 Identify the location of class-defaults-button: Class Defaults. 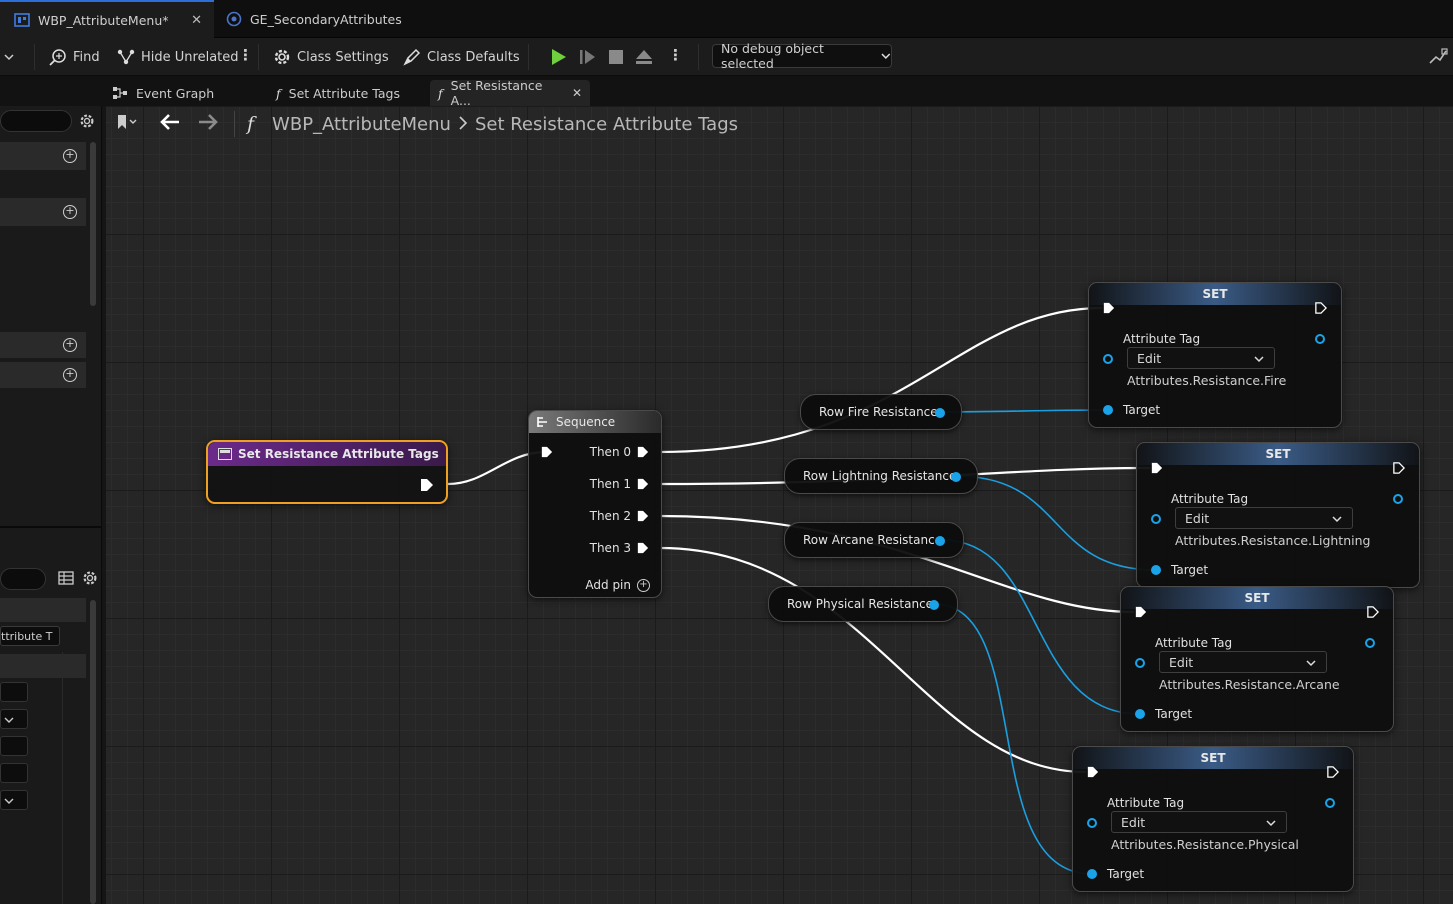
(461, 57).